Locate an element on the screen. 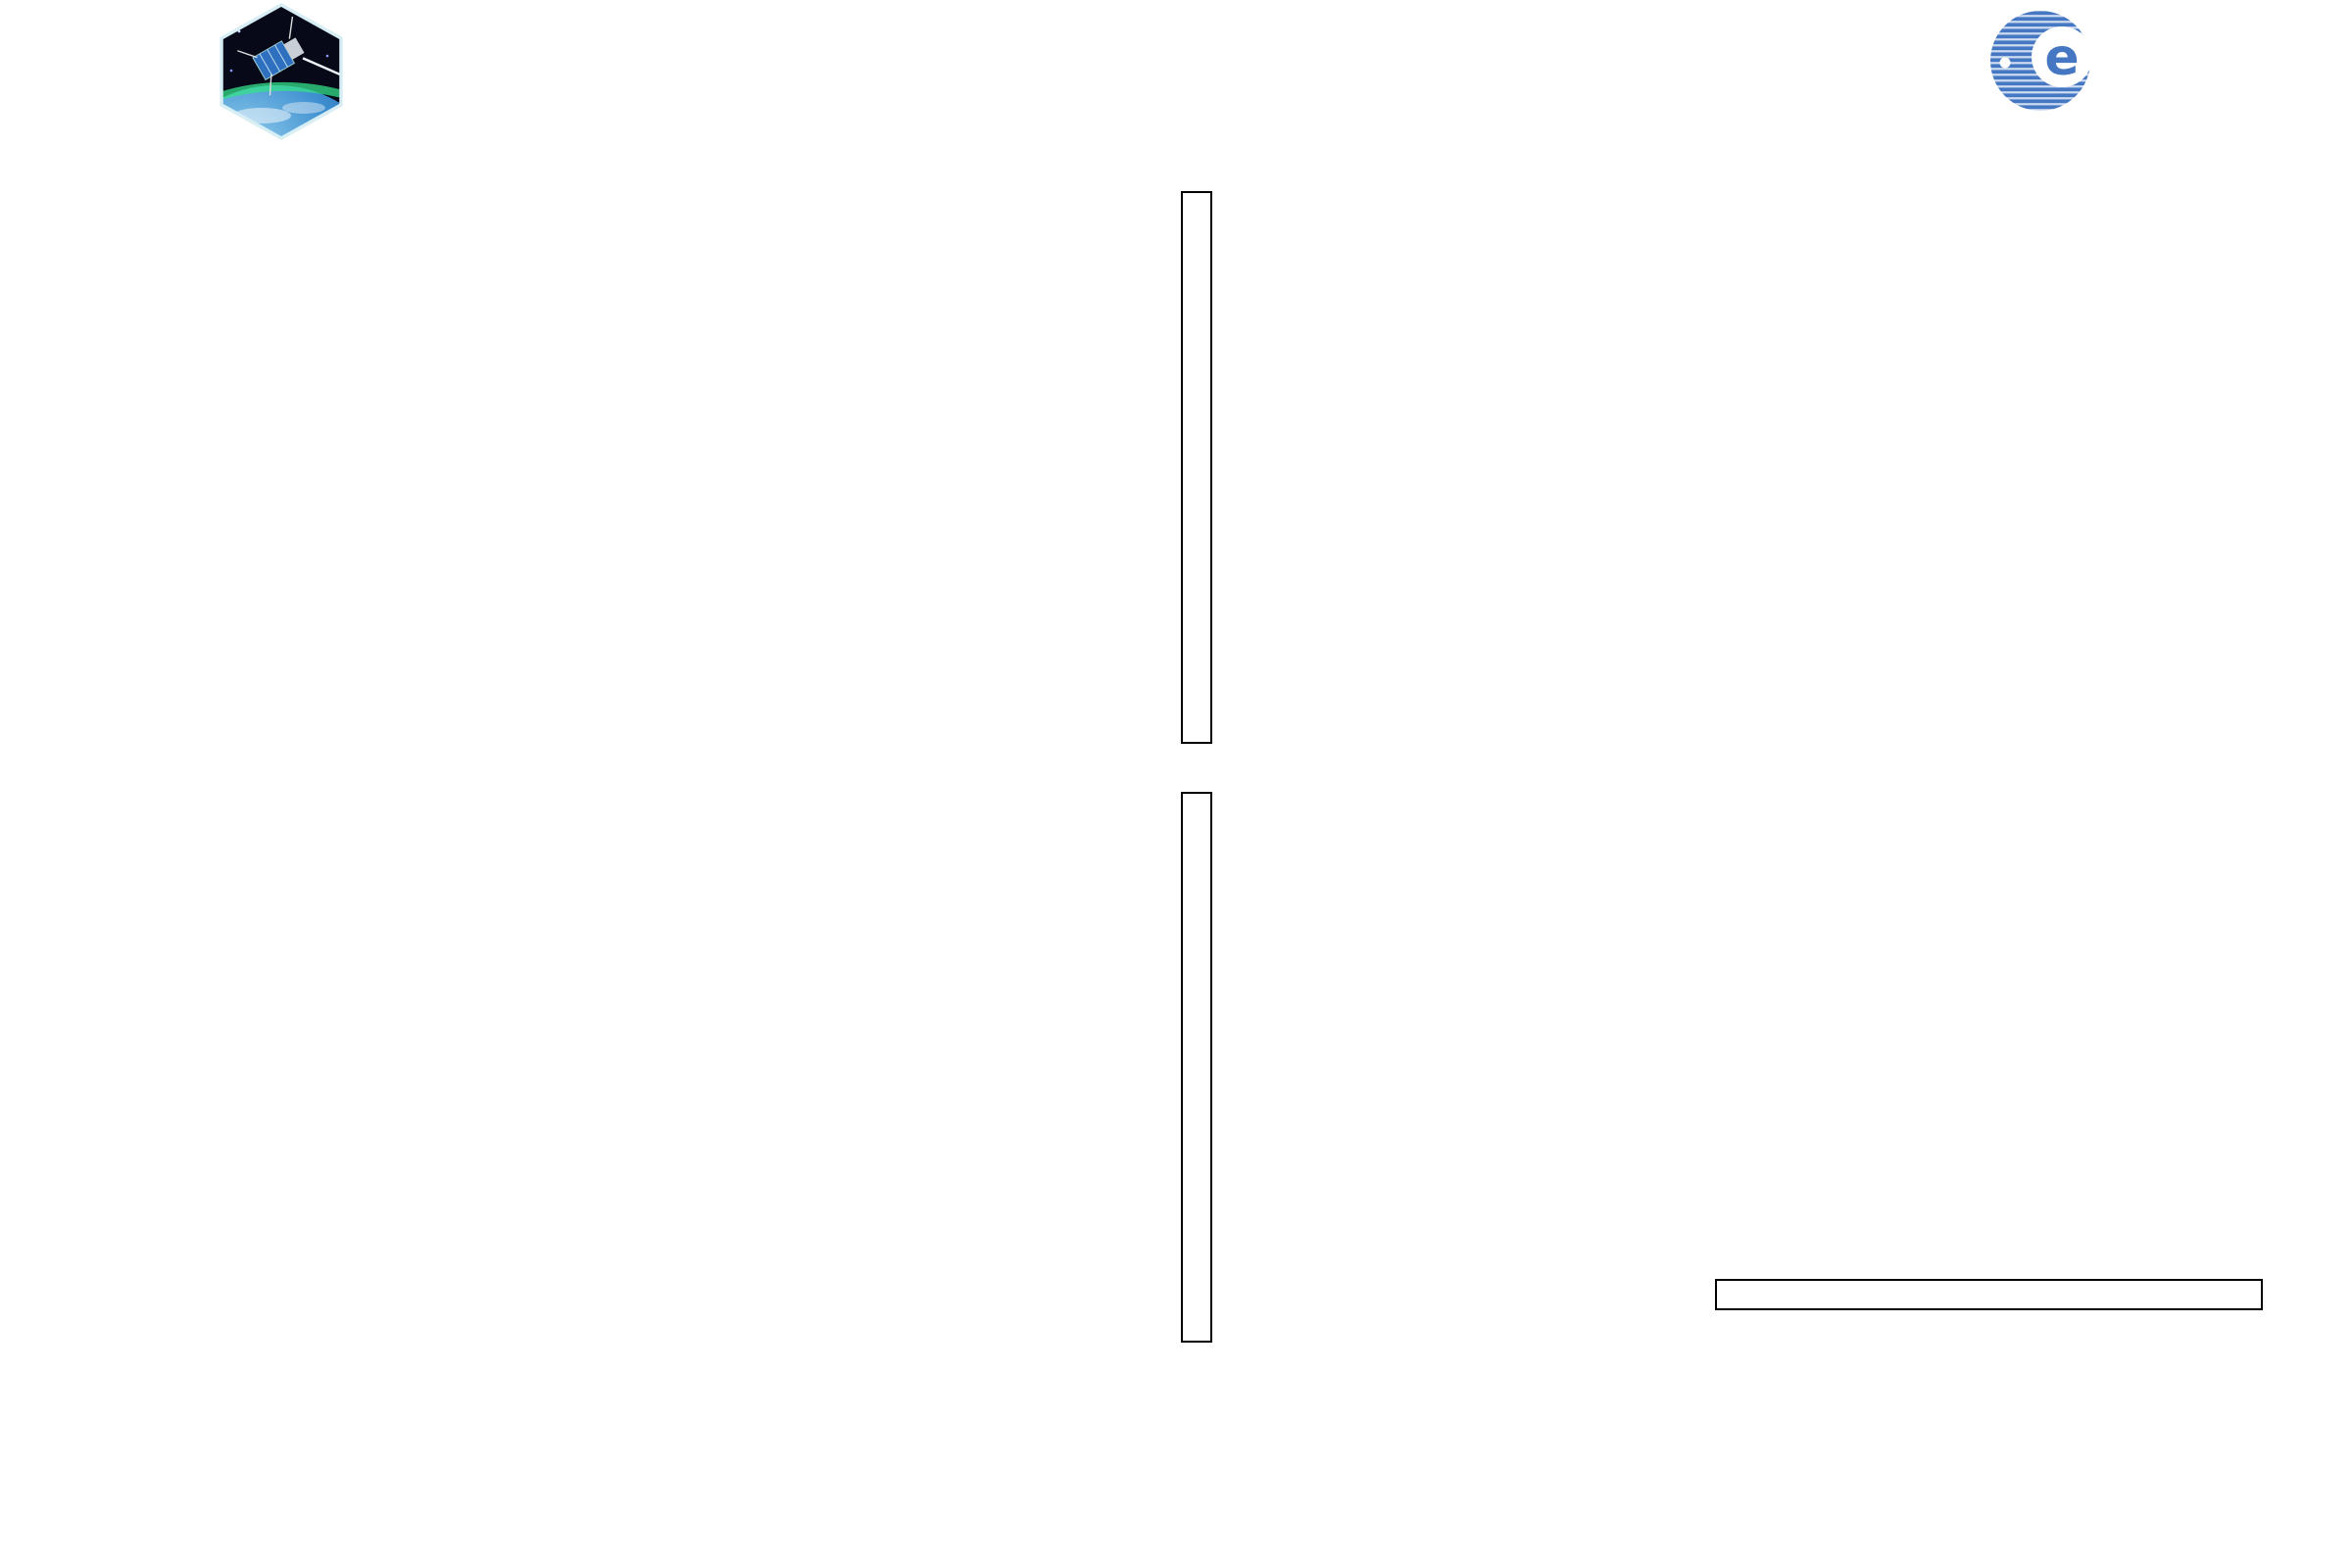 The image size is (2352, 1568). tof-counts-colorbar is located at coordinates (1196, 1067).